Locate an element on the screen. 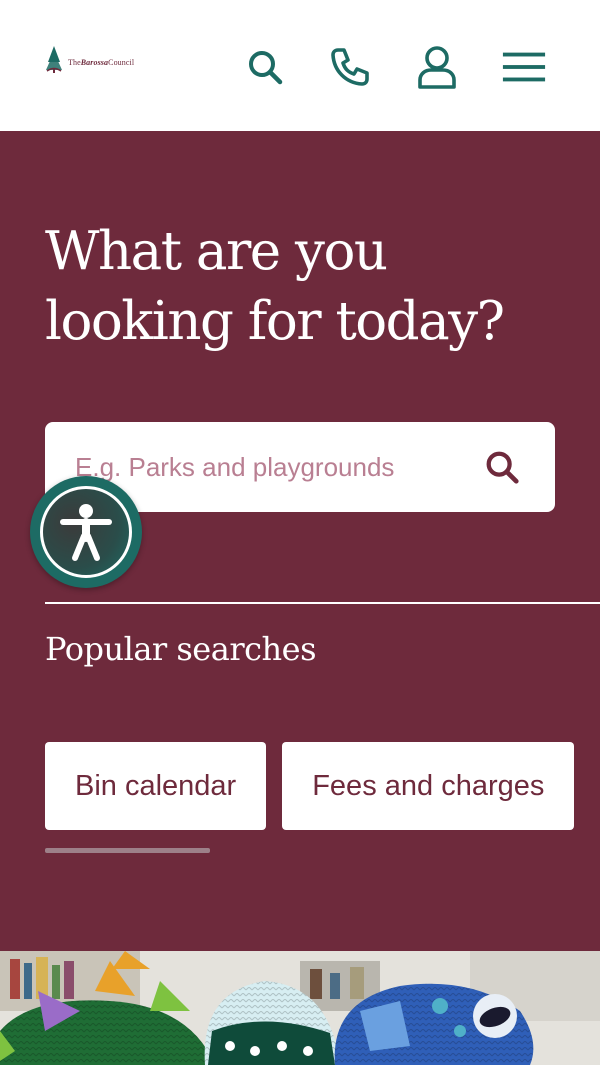 The image size is (600, 1065). council-logo: TheBarossaCouncil is located at coordinates (89, 59).